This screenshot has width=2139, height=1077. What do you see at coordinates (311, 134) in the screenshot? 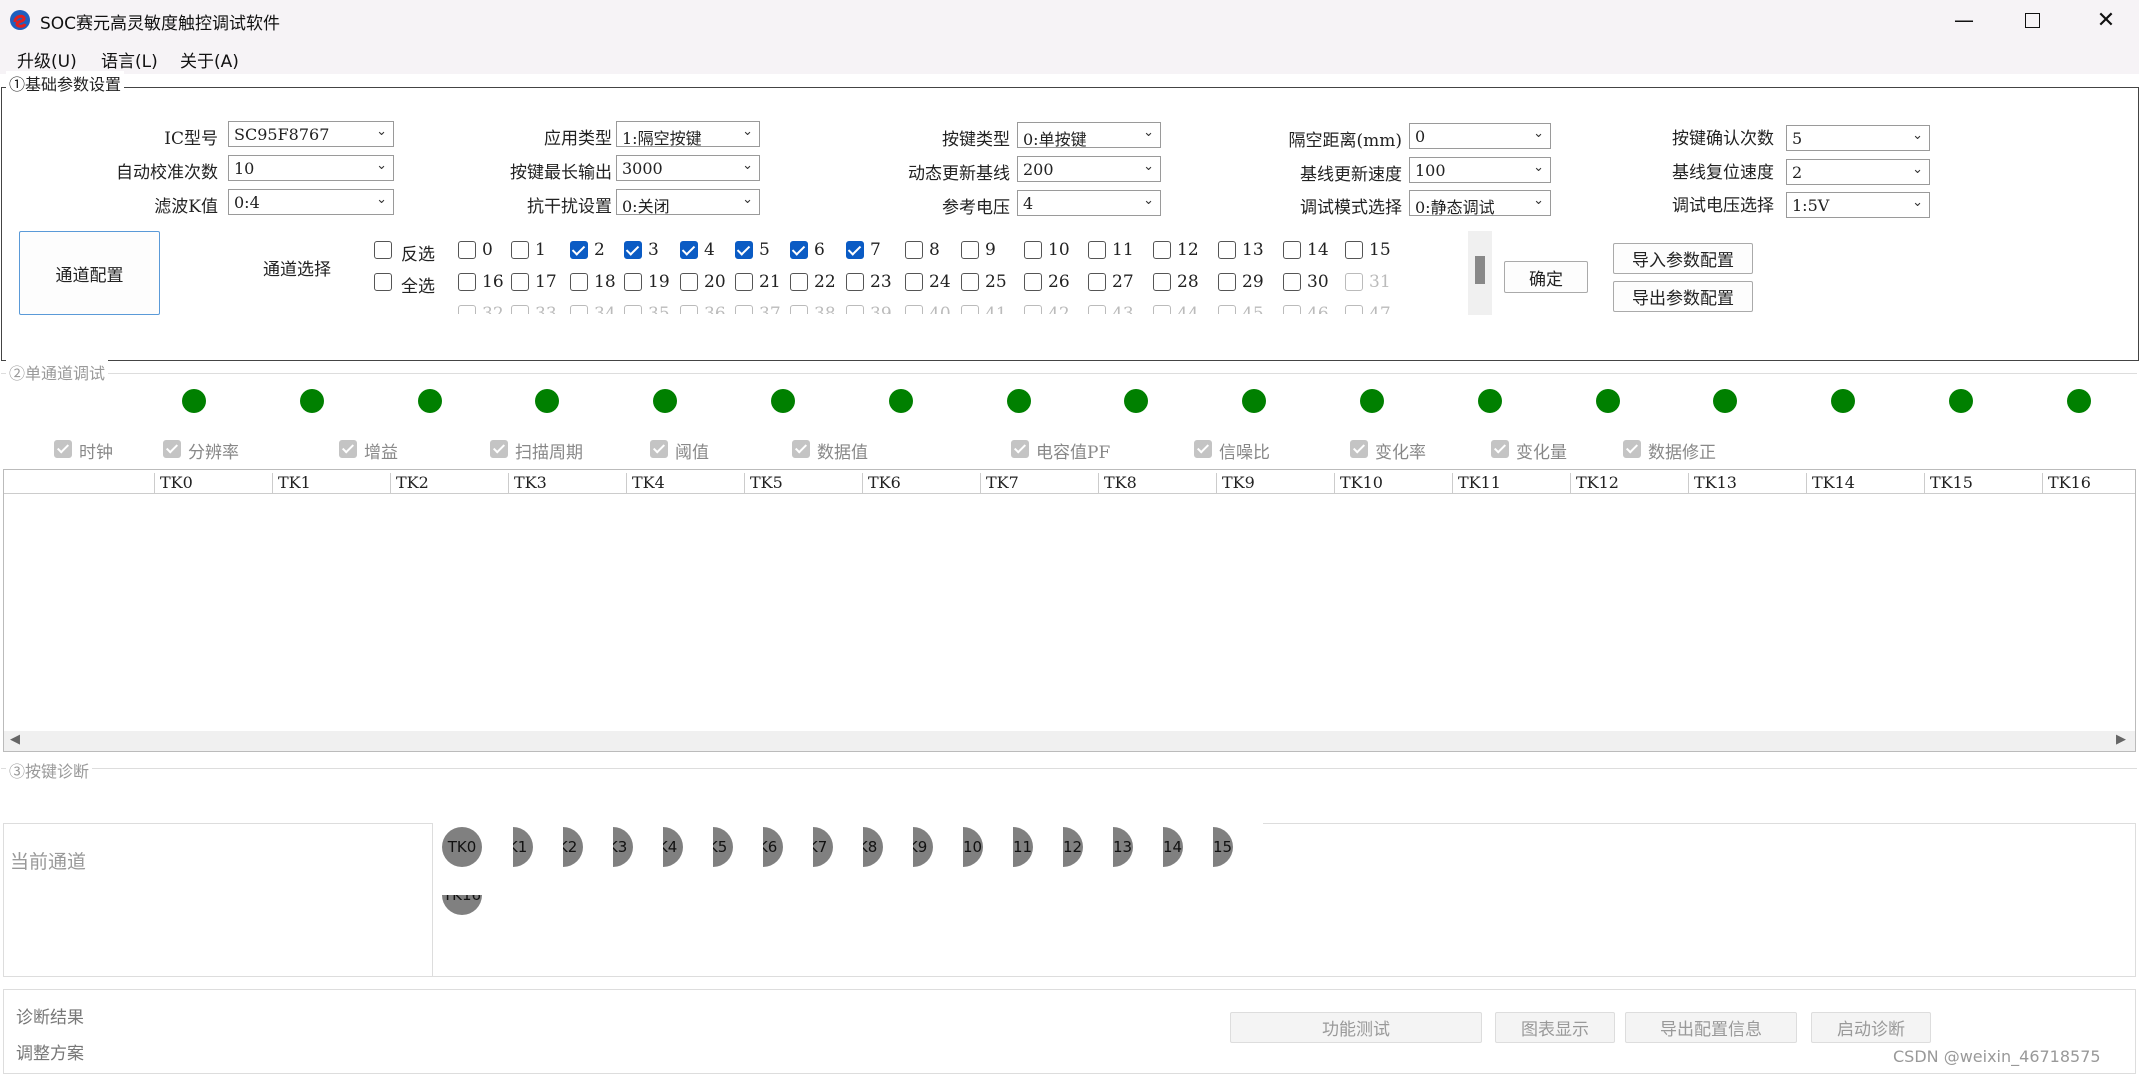
I see `ic-model-select: SC95F8767 ⌄` at bounding box center [311, 134].